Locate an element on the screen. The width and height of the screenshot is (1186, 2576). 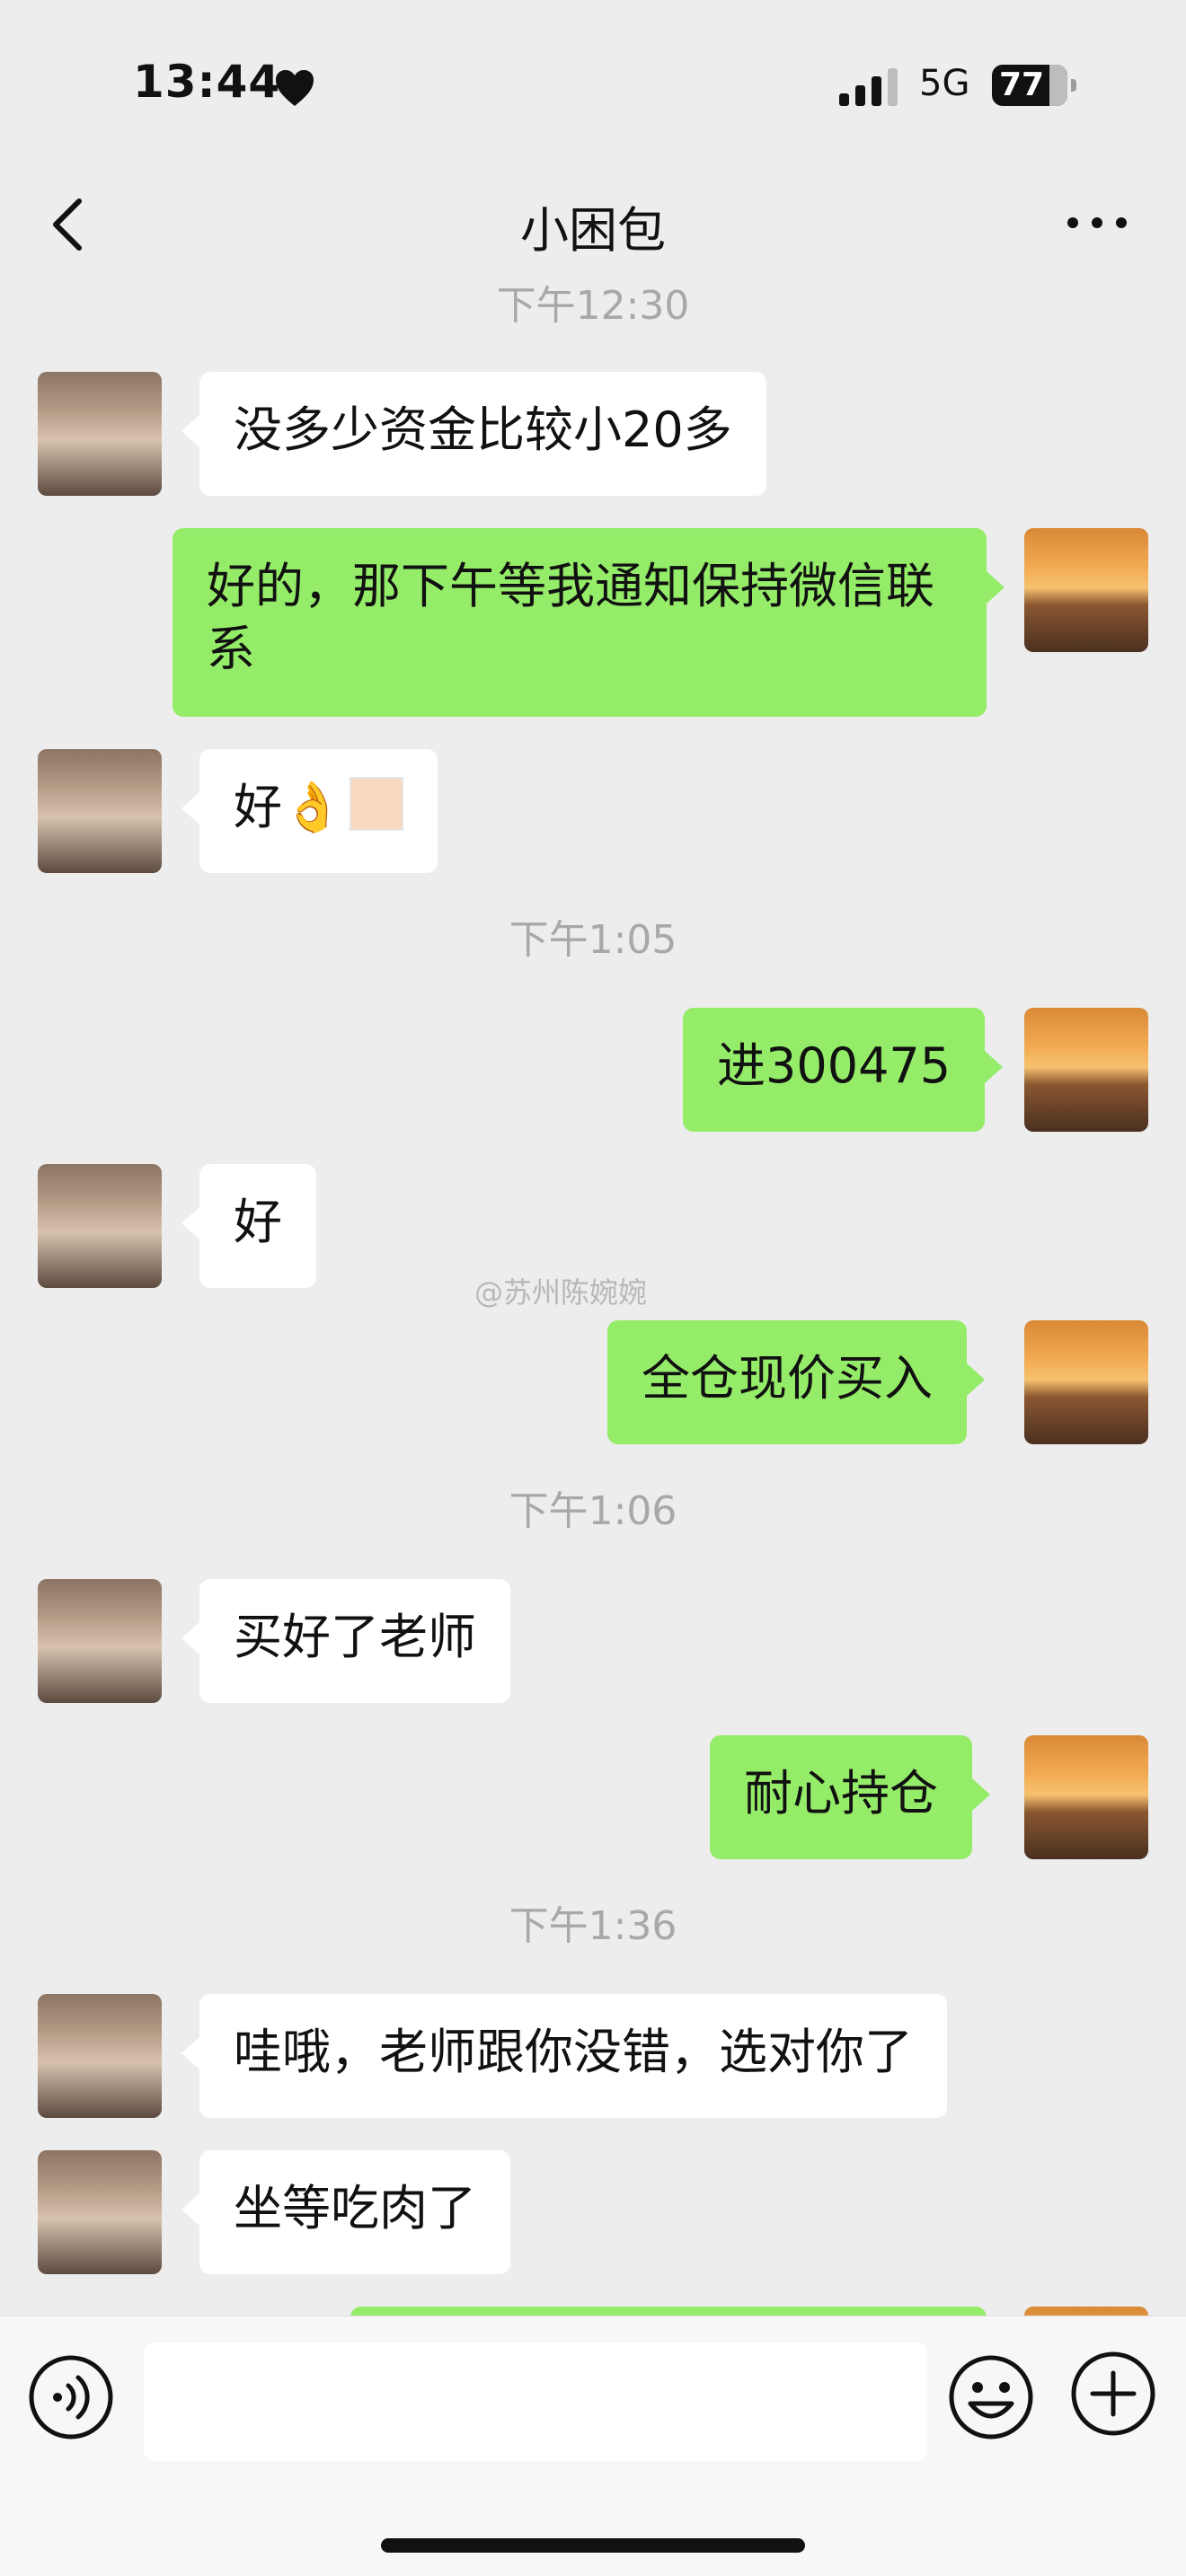
chat-title: 小困包 is located at coordinates (593, 230).